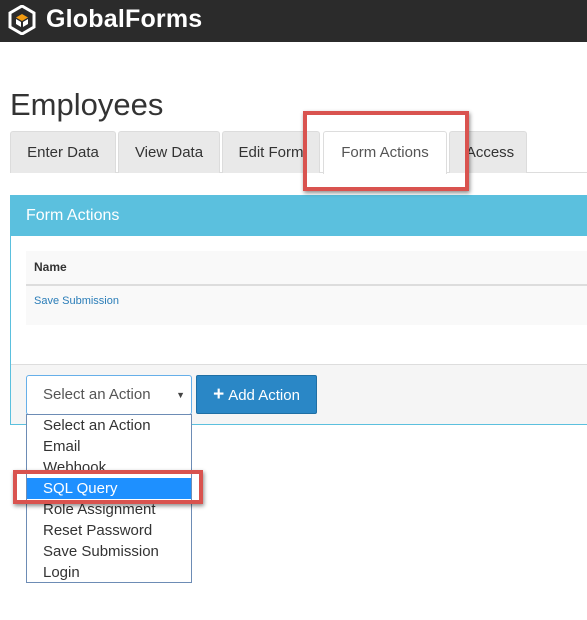  Describe the element at coordinates (124, 19) in the screenshot. I see `brand-name: GlobalForms` at that location.